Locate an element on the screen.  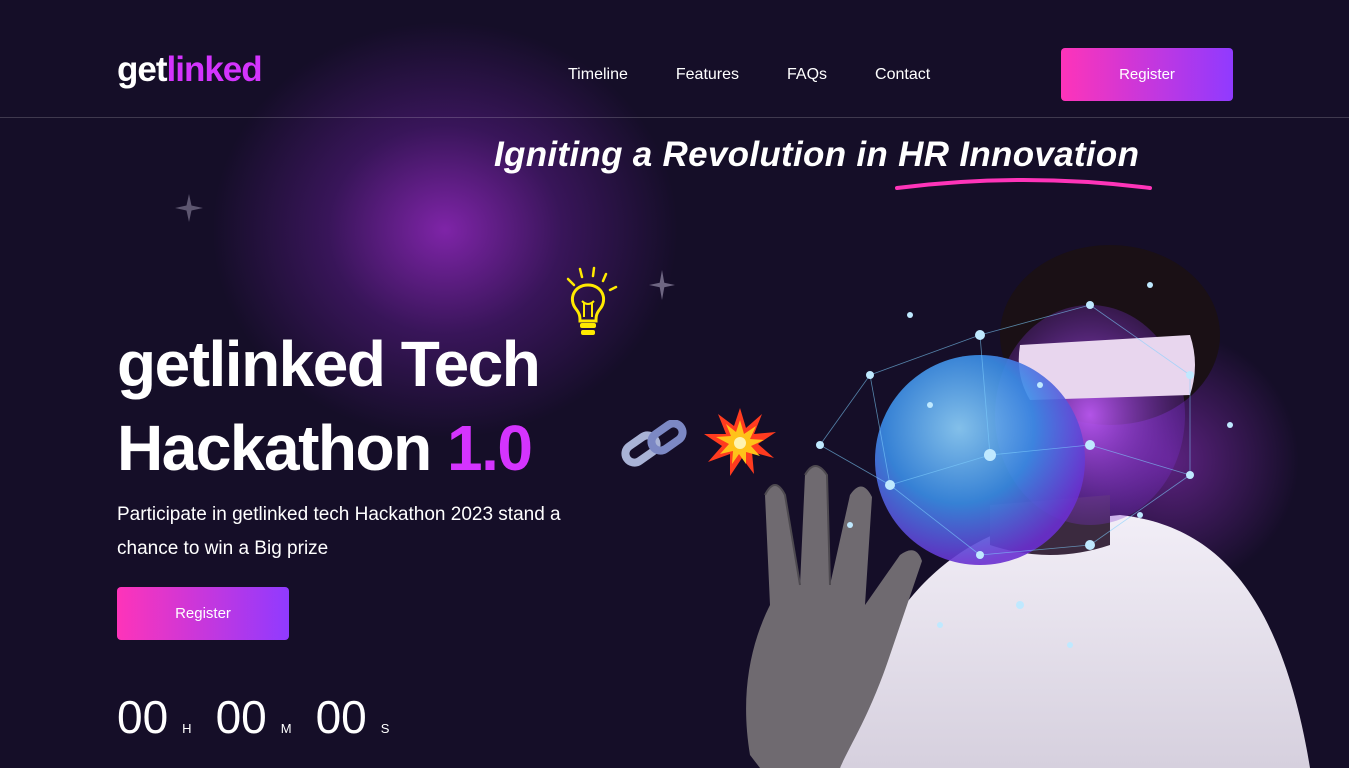
nav-faqs: FAQs is located at coordinates (807, 75).